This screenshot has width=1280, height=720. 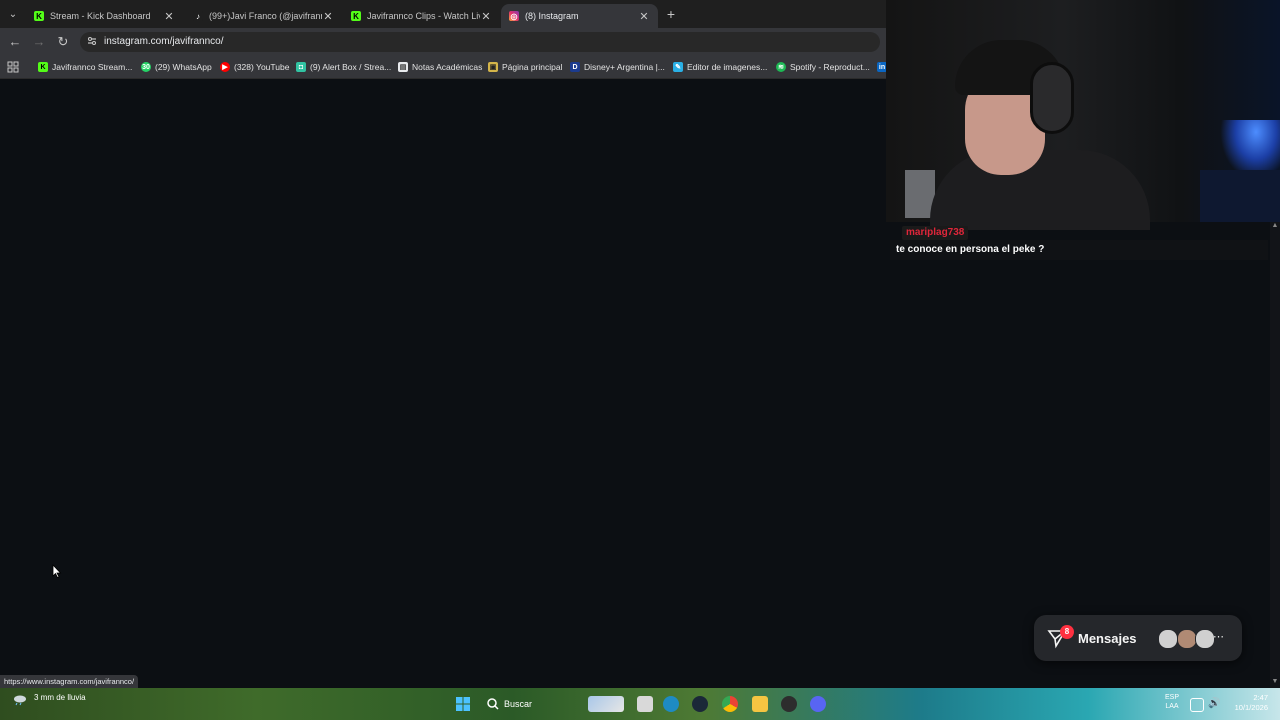 What do you see at coordinates (935, 233) in the screenshot?
I see `chat-username: mariplag738` at bounding box center [935, 233].